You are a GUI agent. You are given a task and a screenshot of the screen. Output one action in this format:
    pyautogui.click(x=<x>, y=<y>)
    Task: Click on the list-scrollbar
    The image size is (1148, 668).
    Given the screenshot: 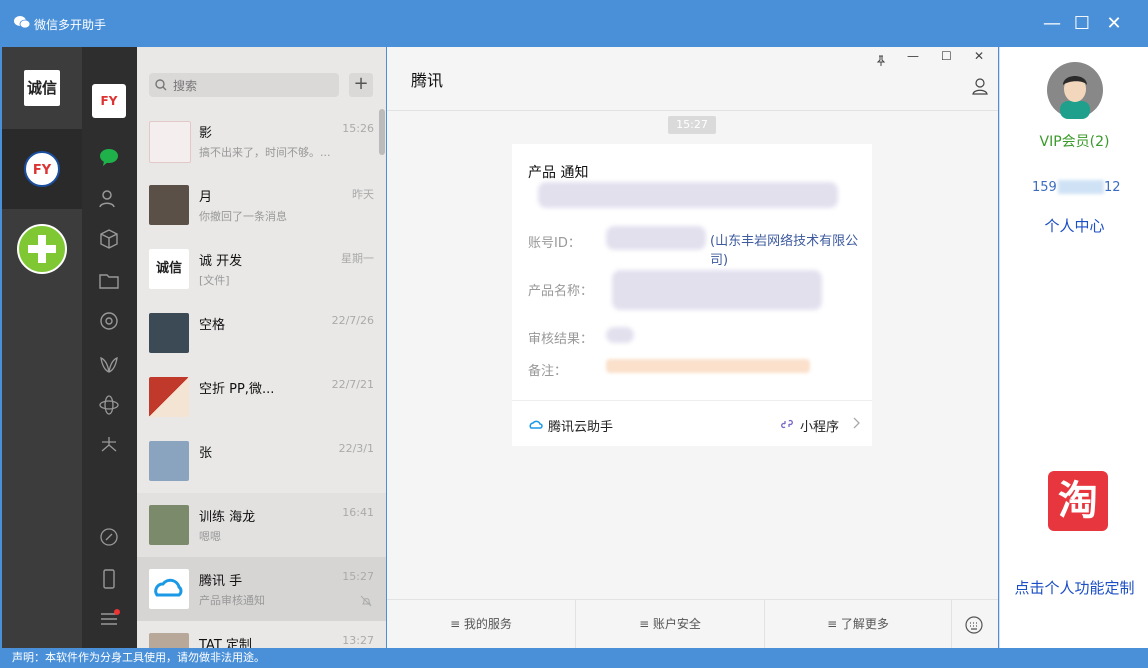 What is the action you would take?
    pyautogui.click(x=382, y=132)
    